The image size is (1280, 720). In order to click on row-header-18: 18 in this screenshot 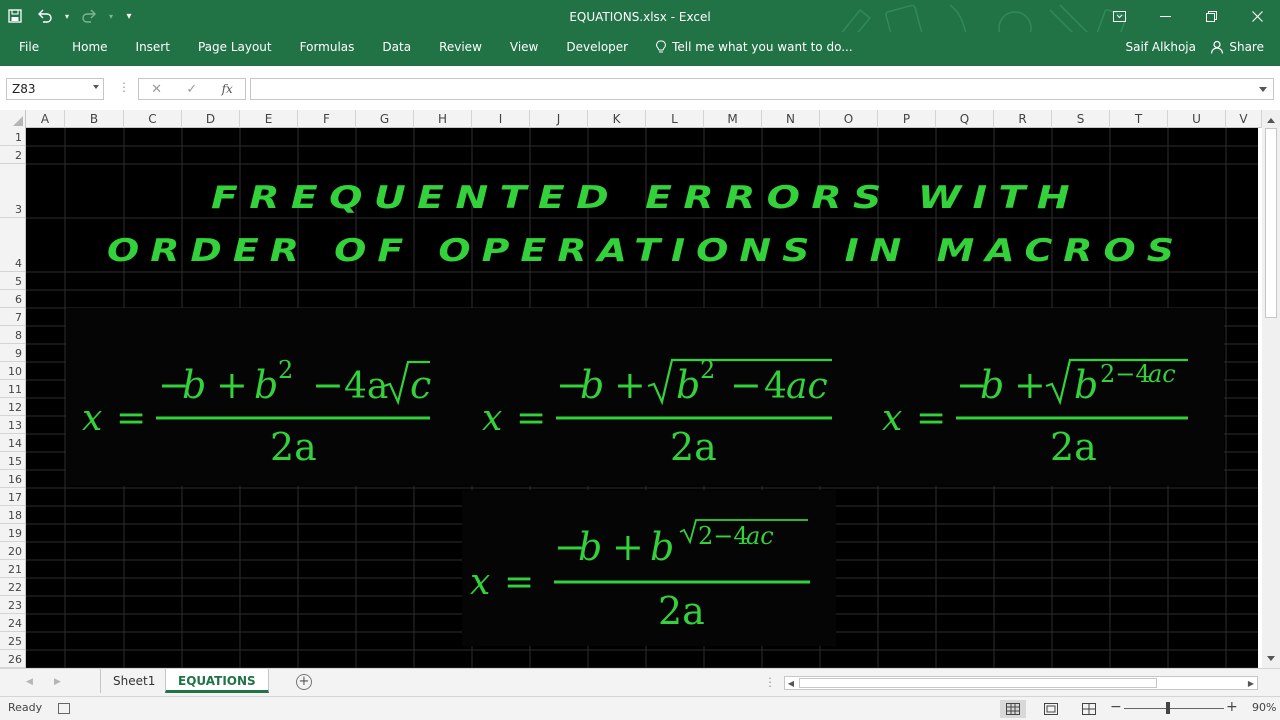, I will do `click(12, 515)`.